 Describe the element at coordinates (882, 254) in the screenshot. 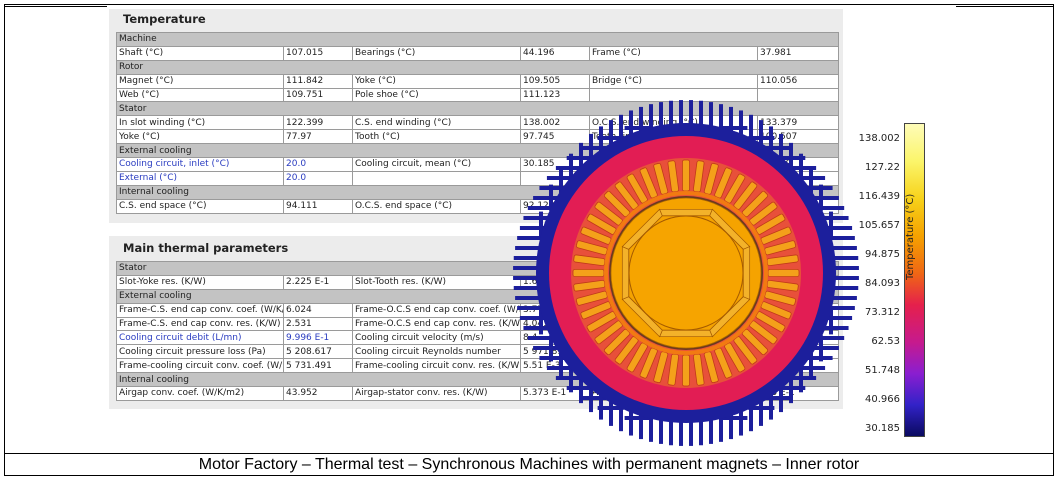

I see `color-scale-tick-label: 94.875` at that location.